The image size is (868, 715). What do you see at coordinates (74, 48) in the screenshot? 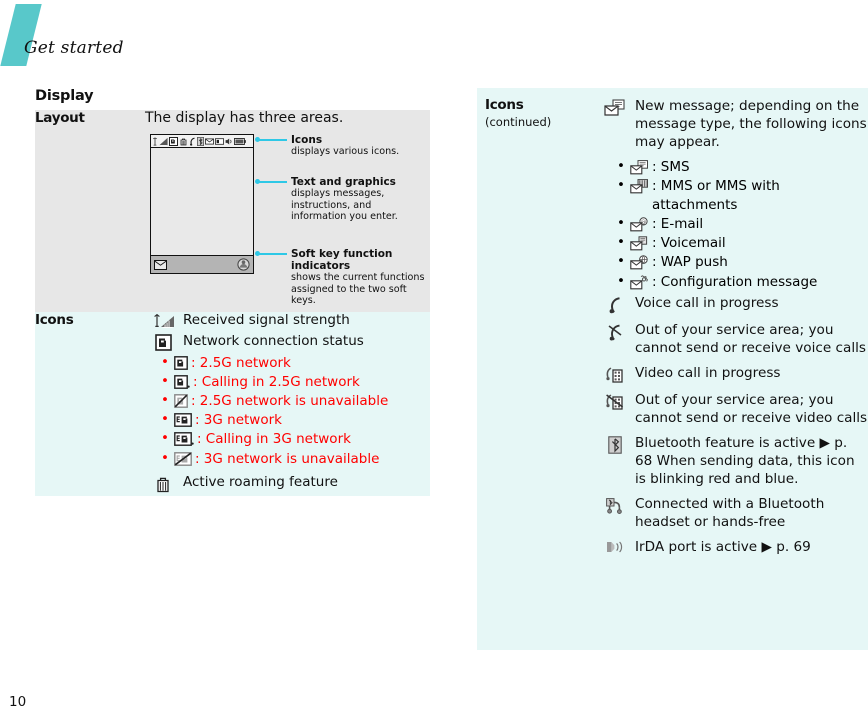
I see `chapter-title: Get started` at bounding box center [74, 48].